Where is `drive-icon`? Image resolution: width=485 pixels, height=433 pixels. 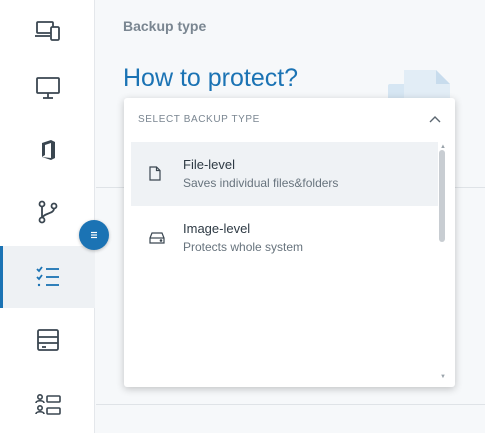 drive-icon is located at coordinates (157, 238).